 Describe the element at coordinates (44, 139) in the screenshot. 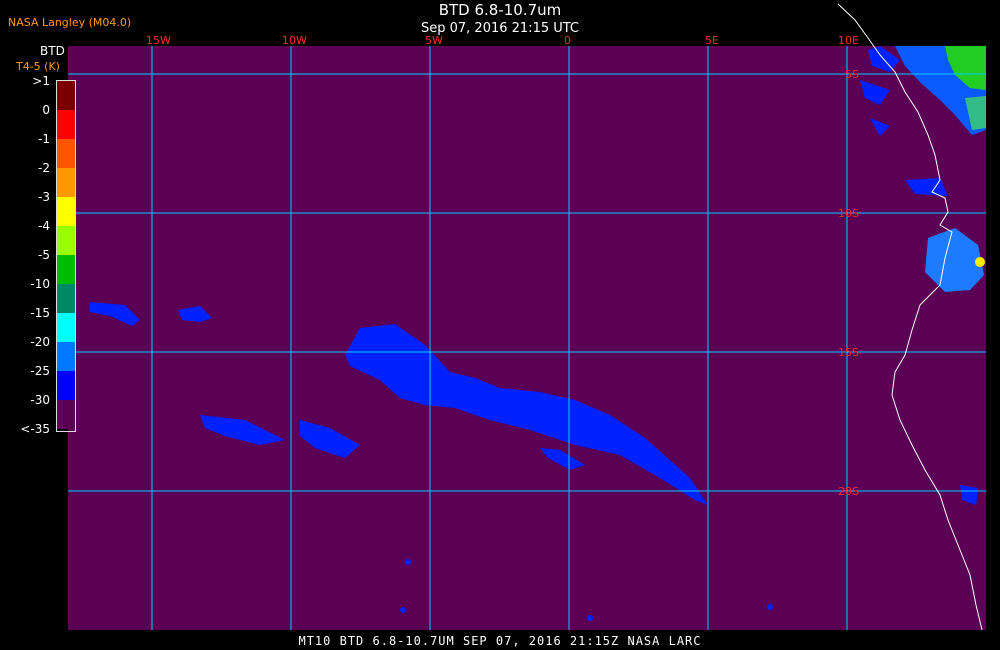

I see `color-scale-label: -1` at that location.